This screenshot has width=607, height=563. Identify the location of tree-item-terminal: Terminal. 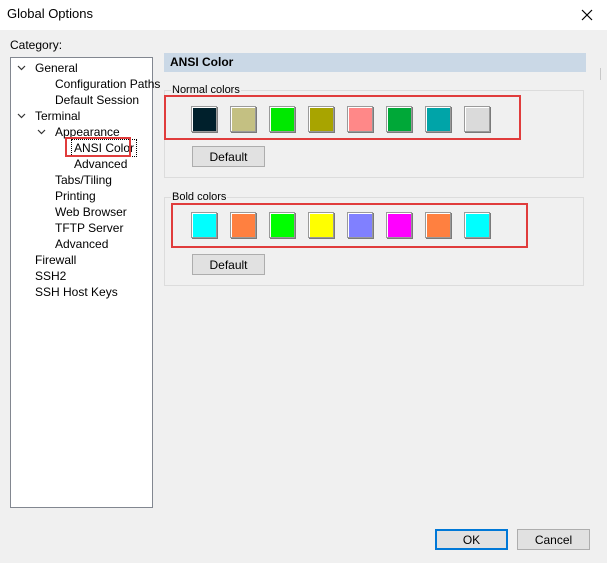
(57, 116).